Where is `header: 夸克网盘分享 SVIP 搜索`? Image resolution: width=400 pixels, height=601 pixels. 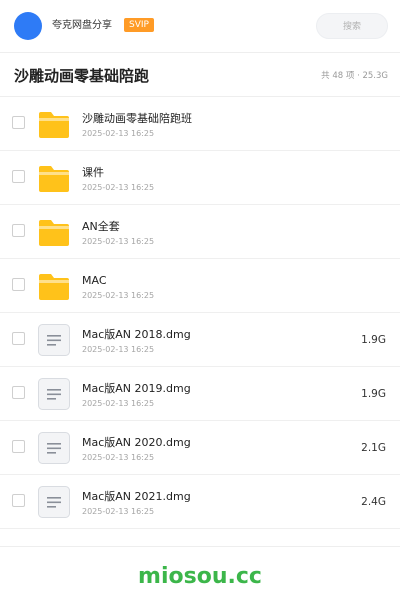 header: 夸克网盘分享 SVIP 搜索 is located at coordinates (200, 26).